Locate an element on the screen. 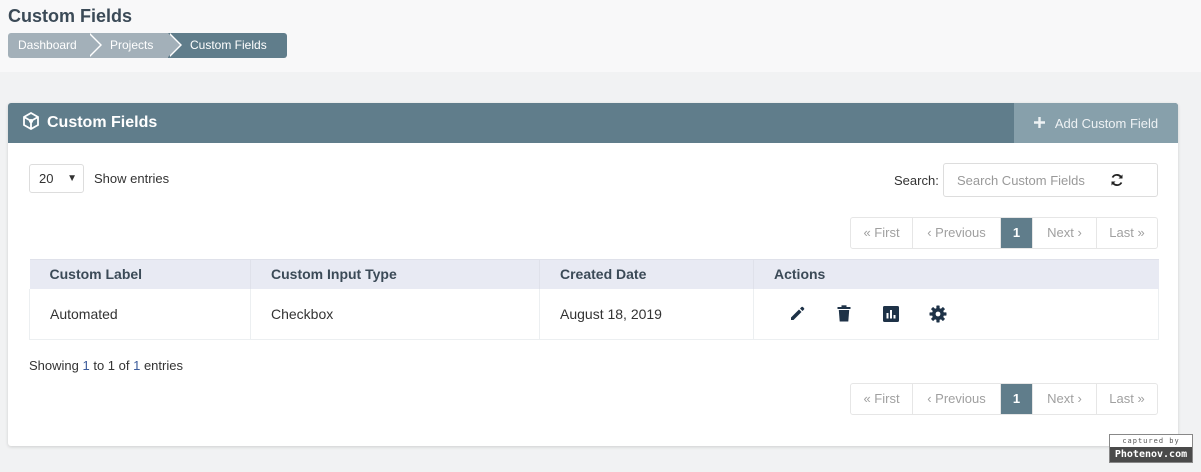  cell-actions is located at coordinates (956, 314).